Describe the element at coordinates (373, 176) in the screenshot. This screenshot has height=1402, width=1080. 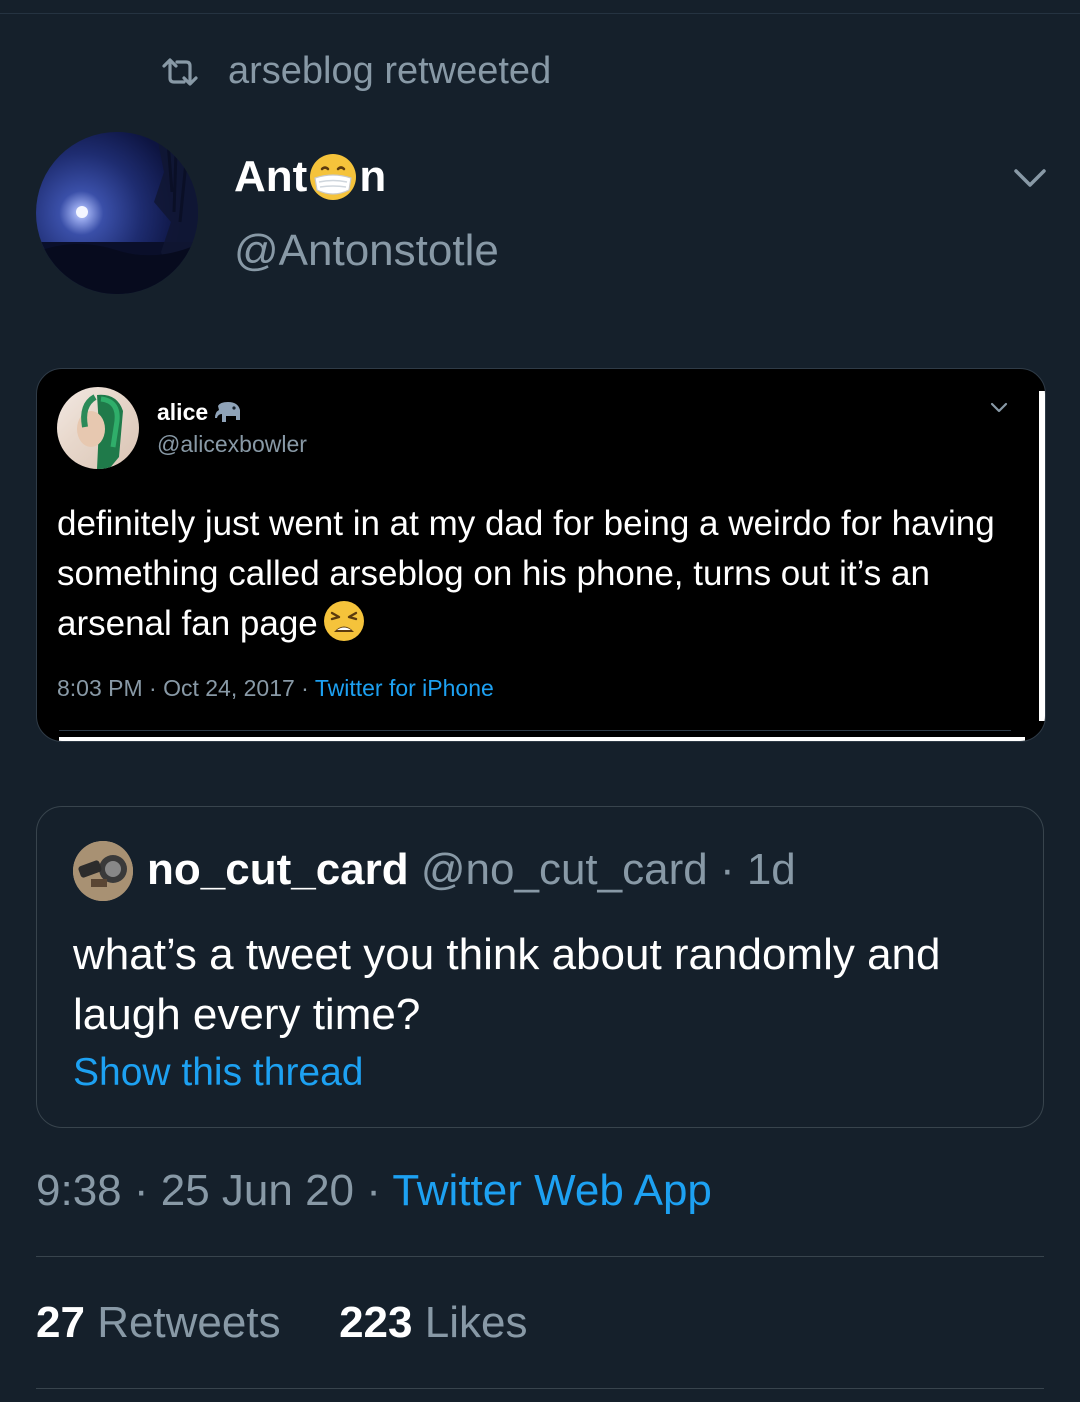
I see `author-name-suffix: n` at that location.